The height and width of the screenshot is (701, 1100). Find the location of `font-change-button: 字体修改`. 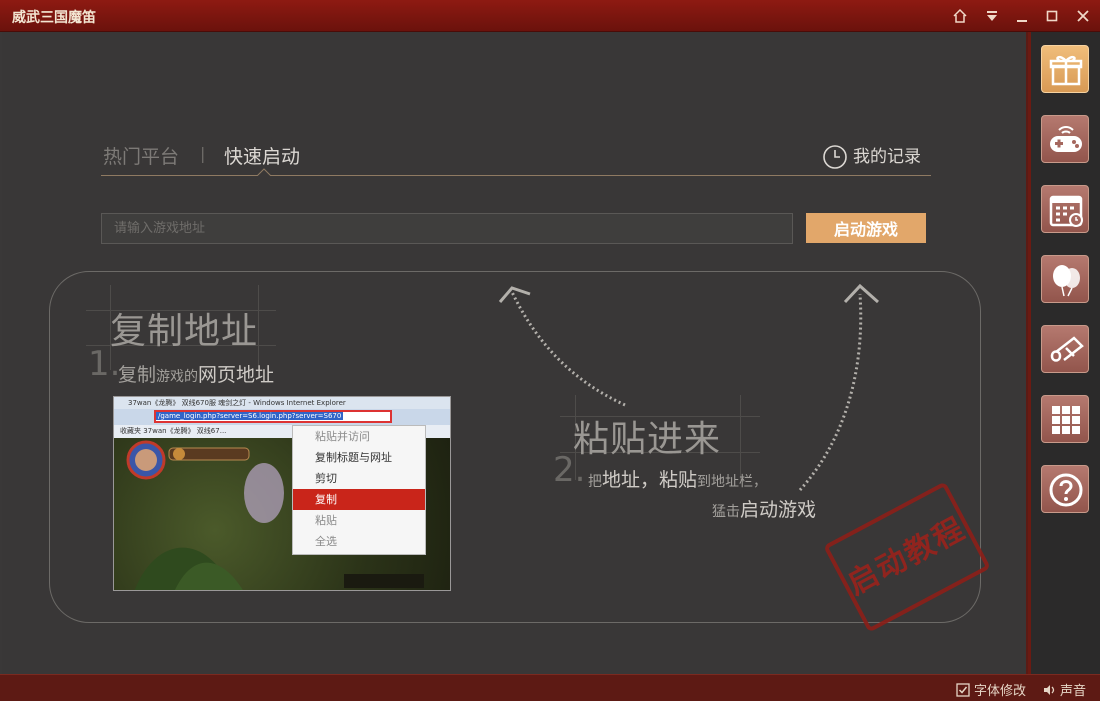

font-change-button: 字体修改 is located at coordinates (991, 689).